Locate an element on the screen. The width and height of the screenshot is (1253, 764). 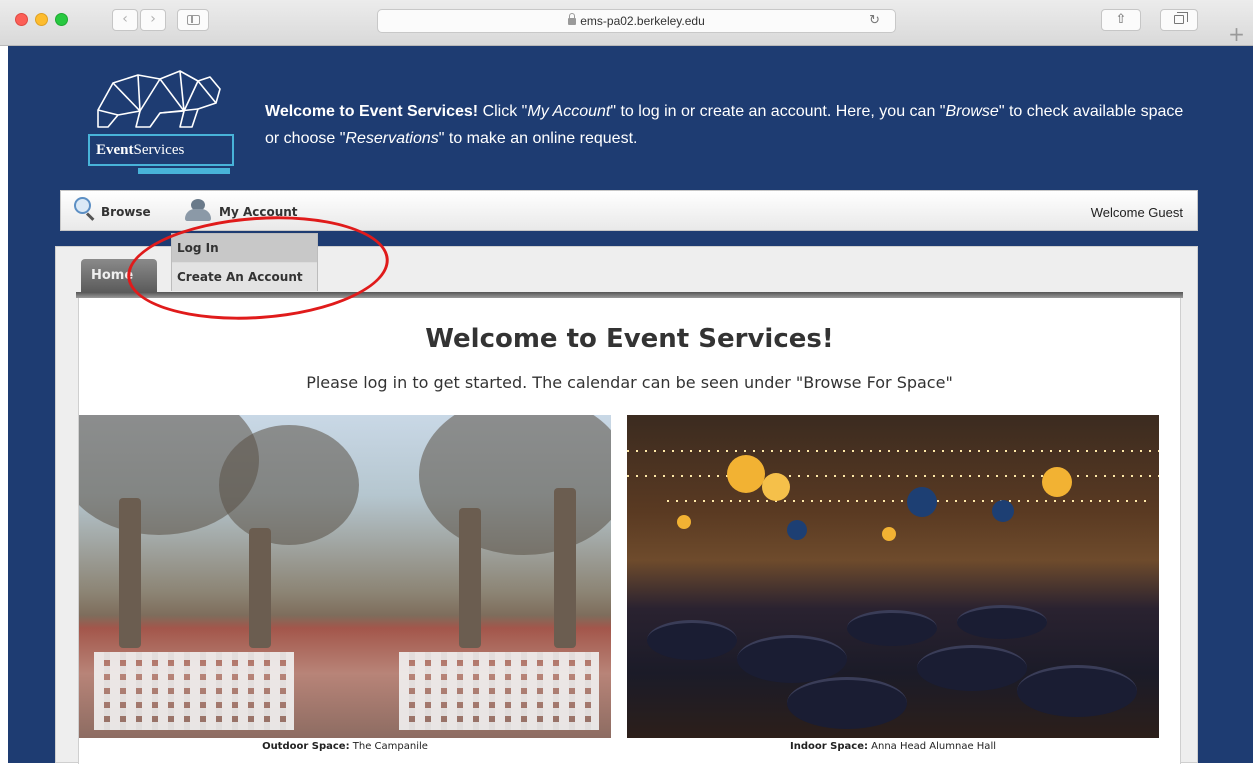
event-services-logo: EventServices is located at coordinates (163, 121).